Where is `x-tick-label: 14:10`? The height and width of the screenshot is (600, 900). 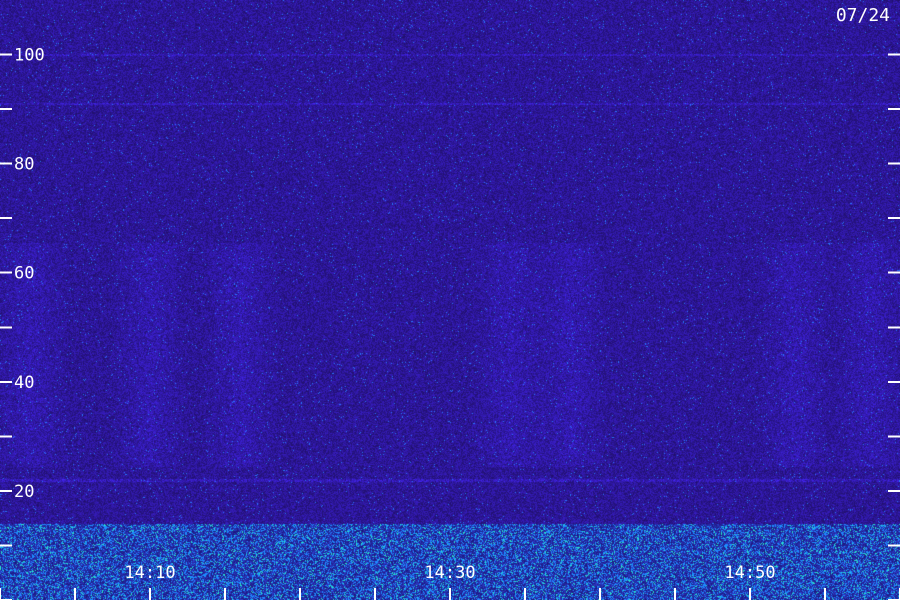
x-tick-label: 14:10 is located at coordinates (149, 573).